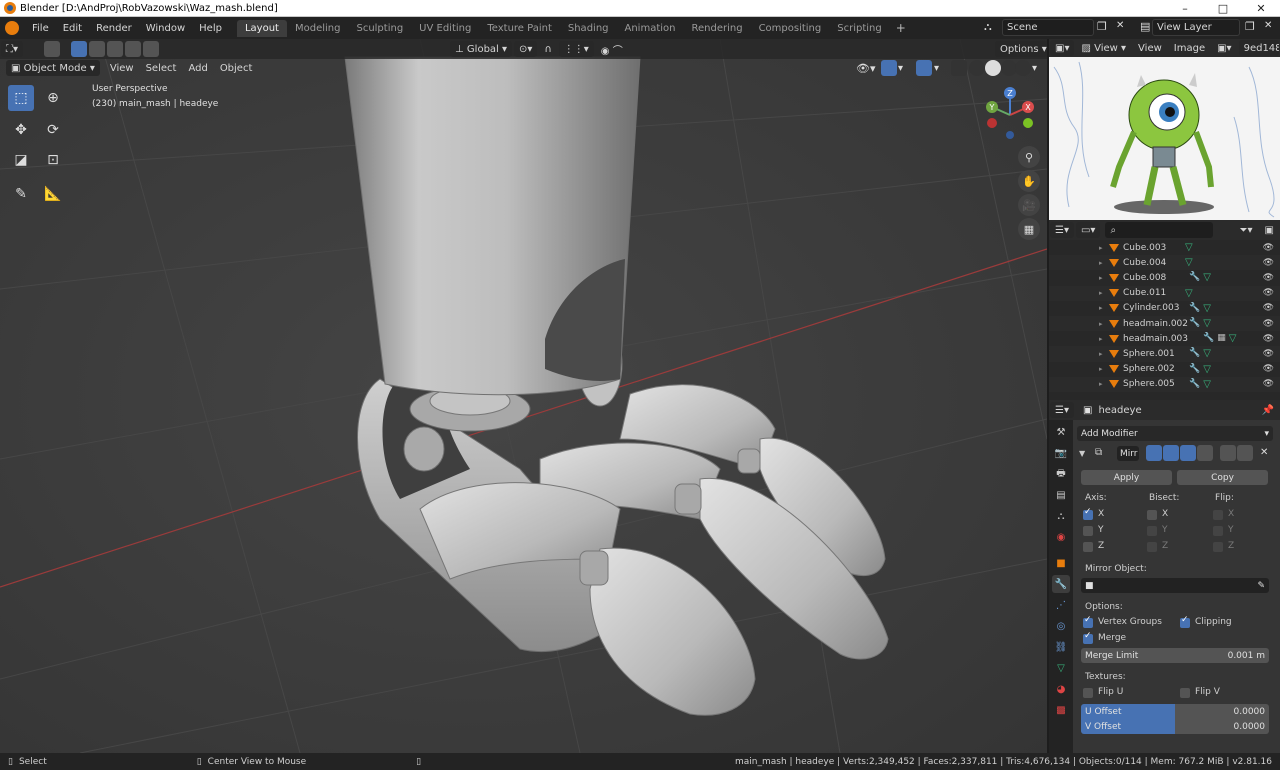  I want to click on cursor-tool: ⊕, so click(53, 98).